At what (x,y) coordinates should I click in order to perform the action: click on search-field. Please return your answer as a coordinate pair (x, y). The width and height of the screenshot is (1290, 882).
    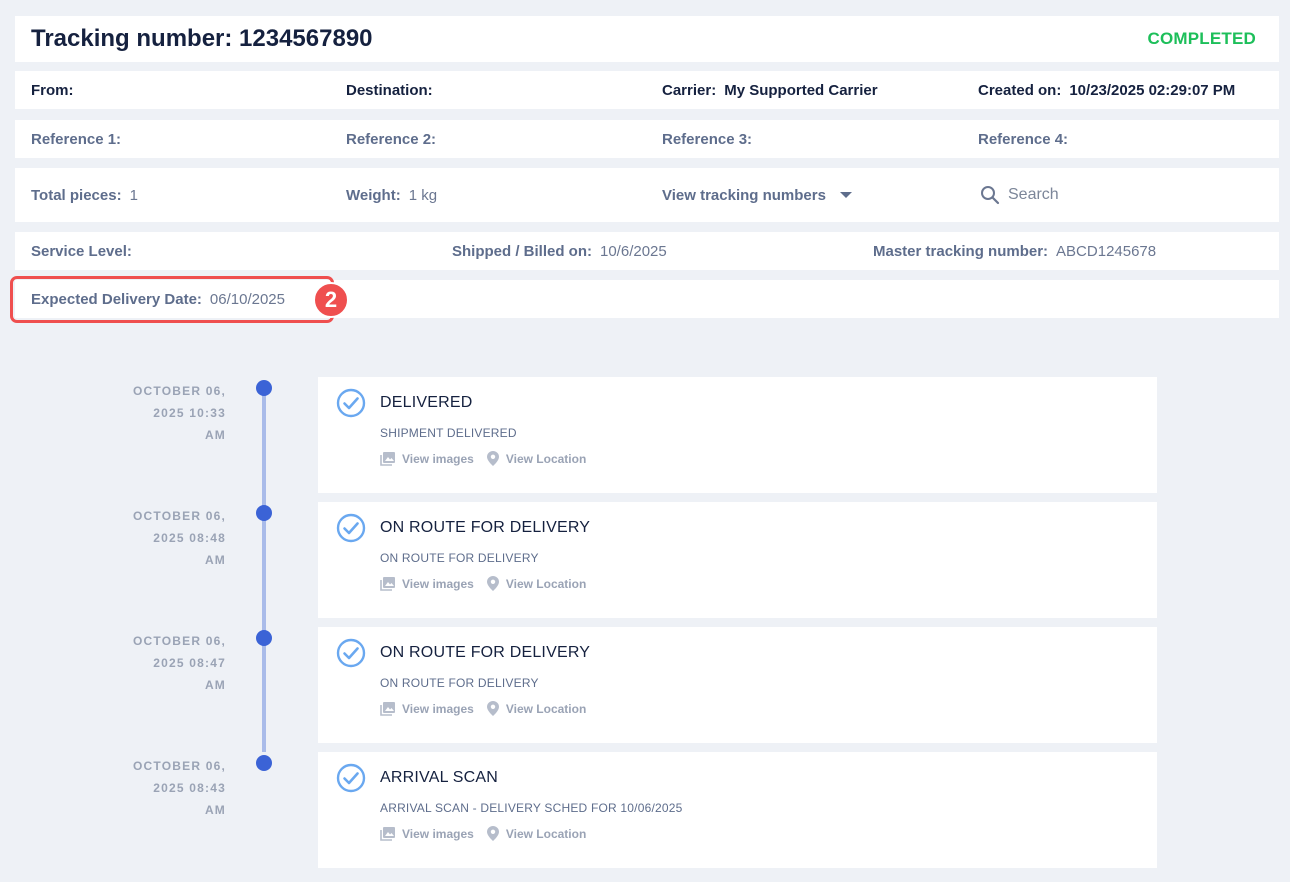
    Looking at the image, I should click on (1104, 195).